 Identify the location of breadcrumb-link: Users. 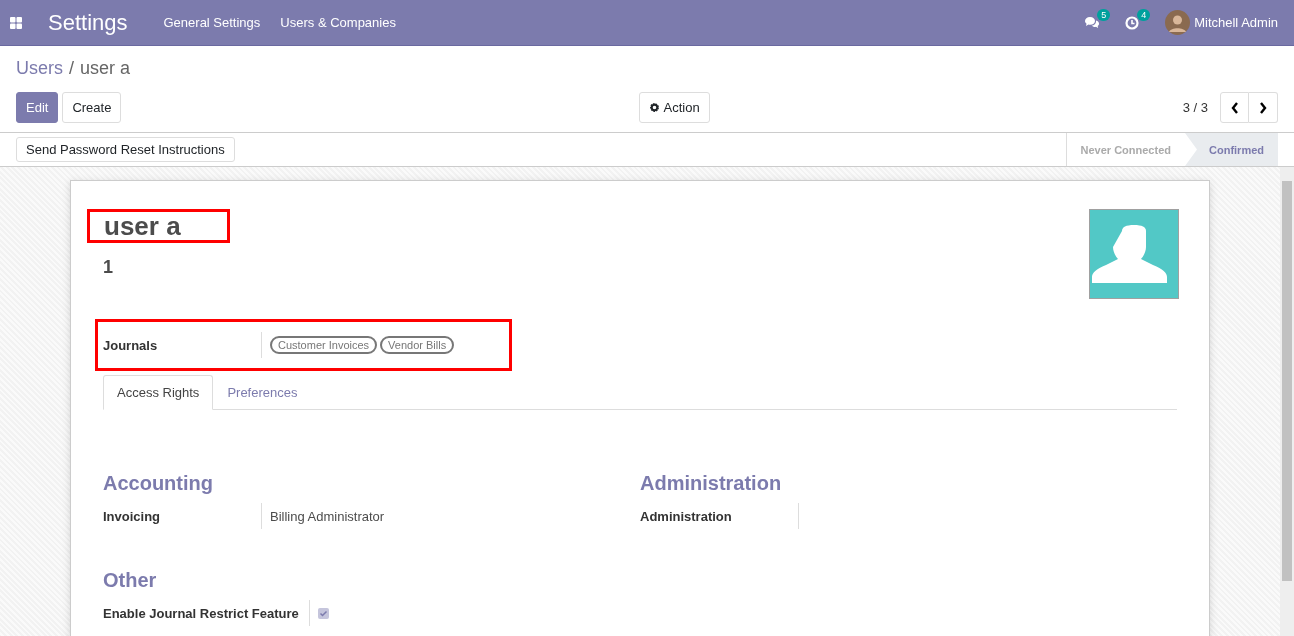
(39, 68).